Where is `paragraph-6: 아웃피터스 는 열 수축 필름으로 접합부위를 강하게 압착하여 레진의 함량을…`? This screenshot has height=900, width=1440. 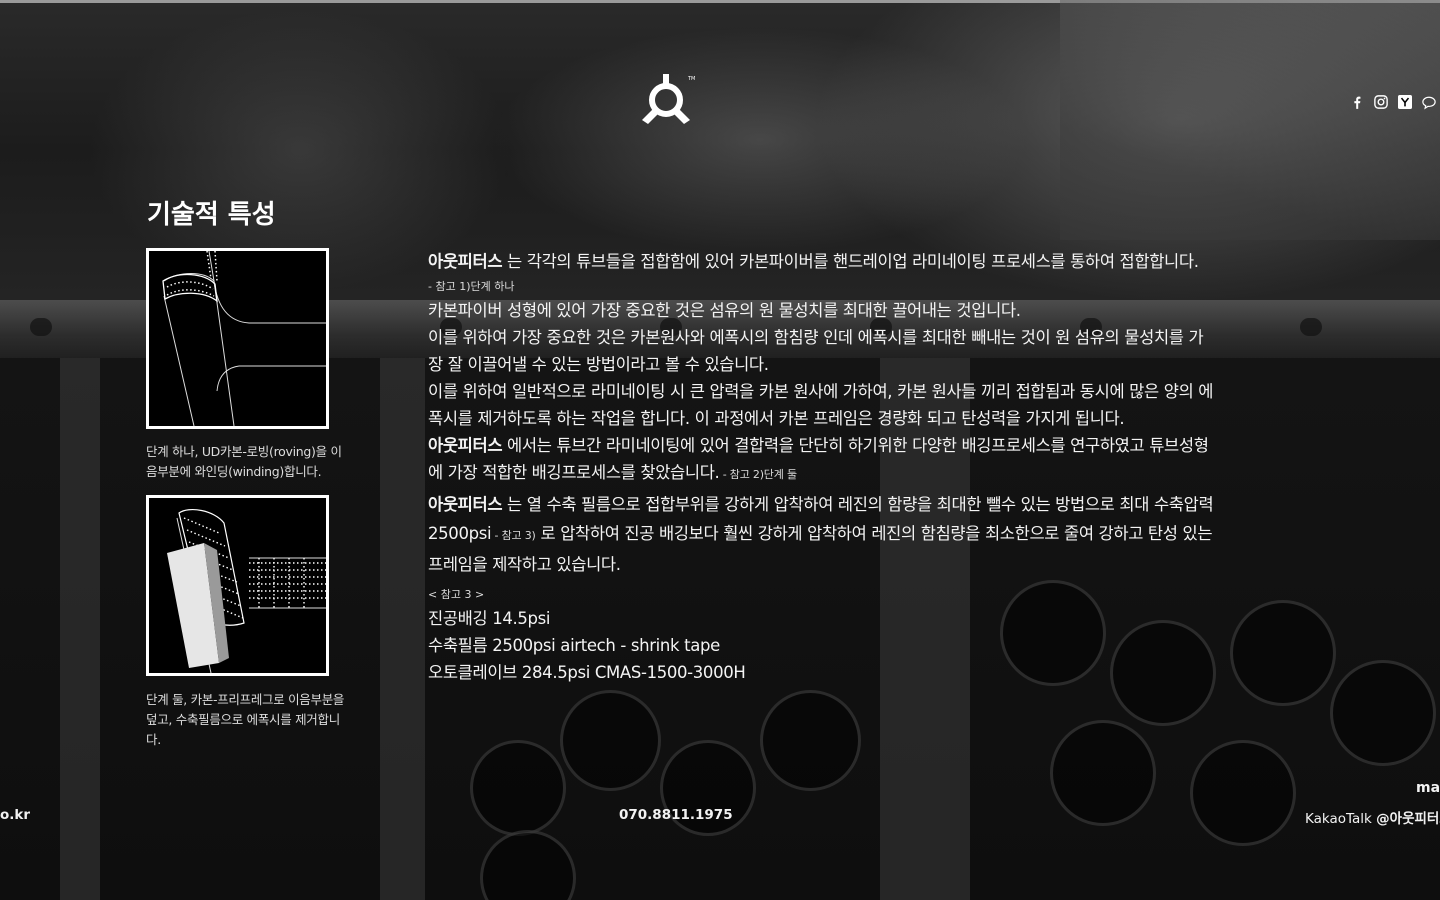
paragraph-6: 아웃피터스 는 열 수축 필름으로 접합부위를 강하게 압착하여 레진의 함량을… is located at coordinates (821, 534).